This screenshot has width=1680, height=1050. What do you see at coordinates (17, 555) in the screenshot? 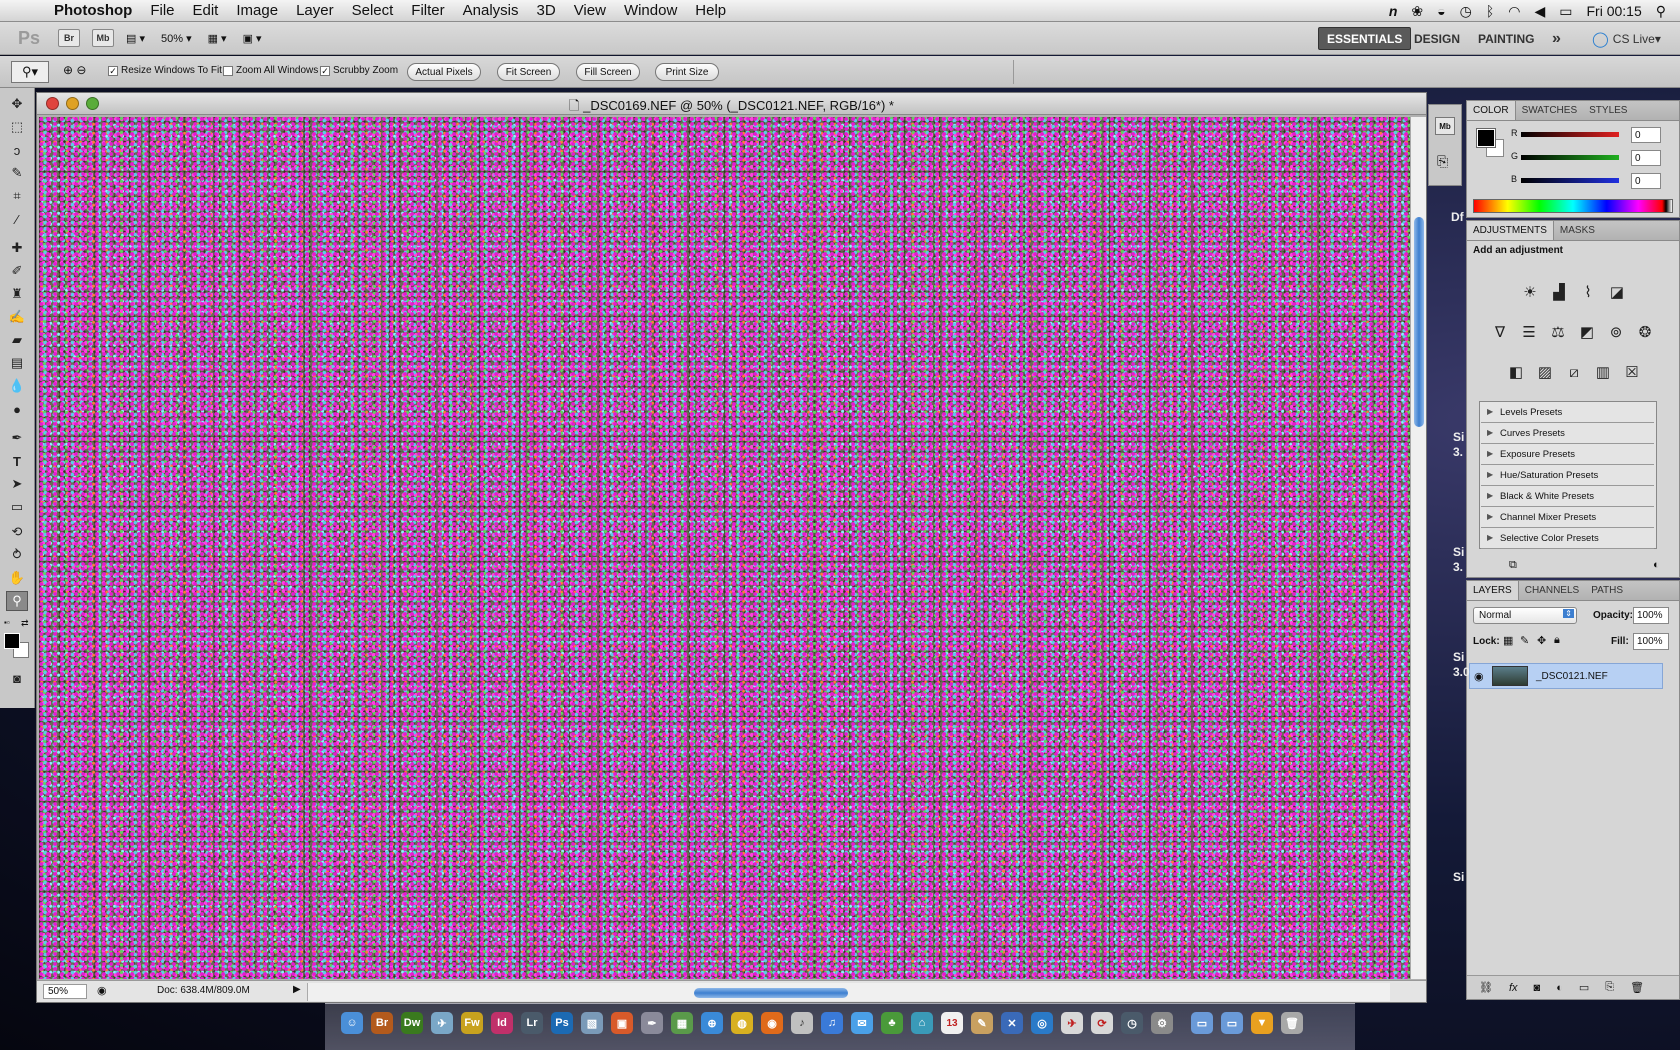
I see `3d-orbit-tool-icon: ⥁` at bounding box center [17, 555].